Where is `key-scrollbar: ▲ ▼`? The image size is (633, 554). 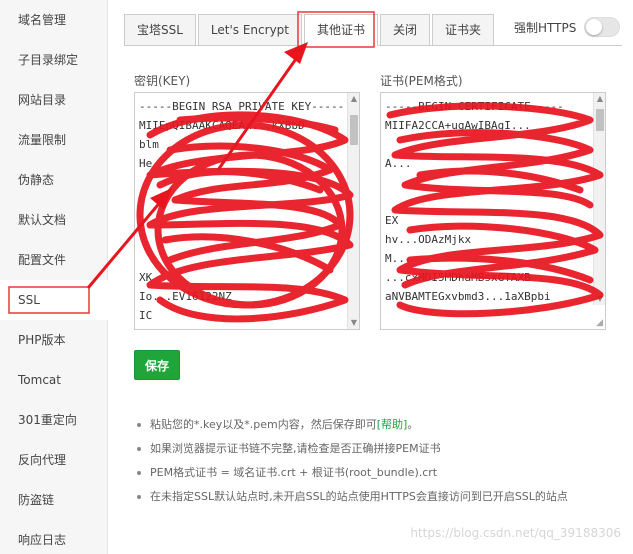 key-scrollbar: ▲ ▼ is located at coordinates (353, 211).